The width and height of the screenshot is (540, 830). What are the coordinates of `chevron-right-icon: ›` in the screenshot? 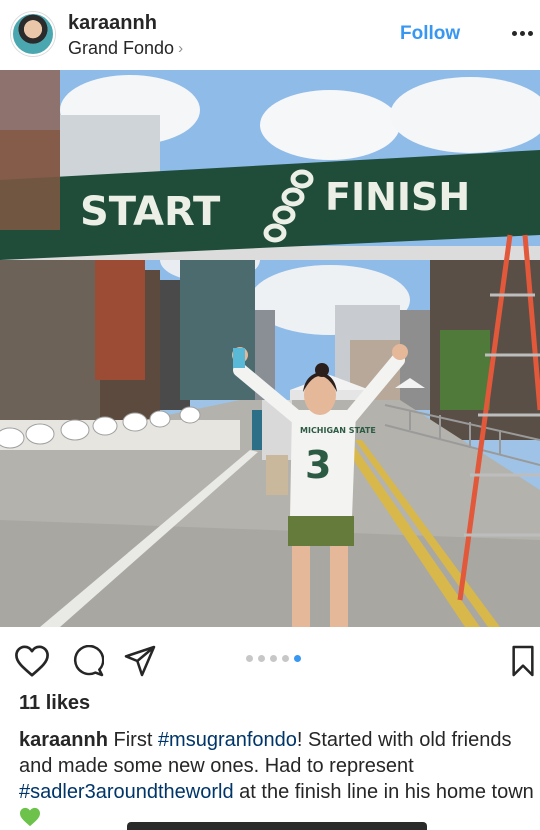 It's located at (181, 48).